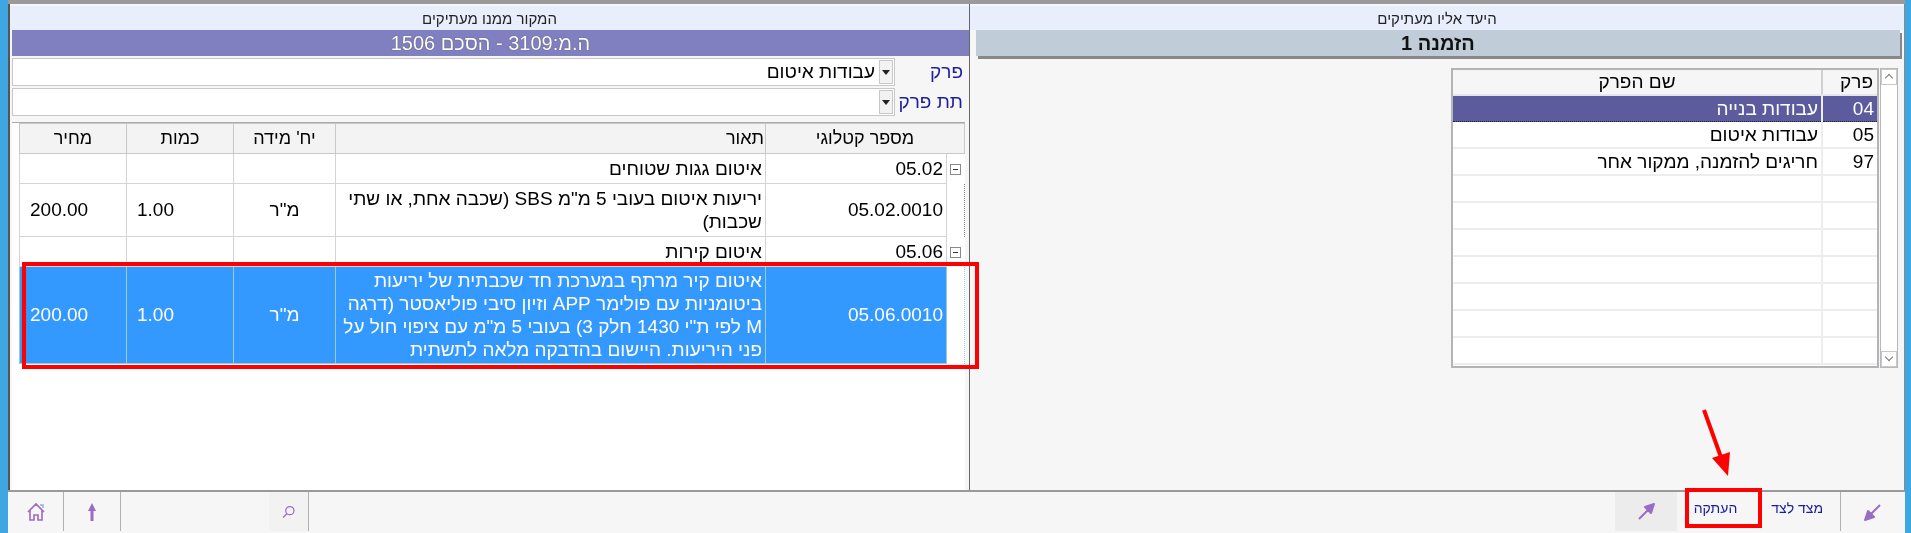  What do you see at coordinates (1849, 161) in the screenshot?
I see `table-cell: 97` at bounding box center [1849, 161].